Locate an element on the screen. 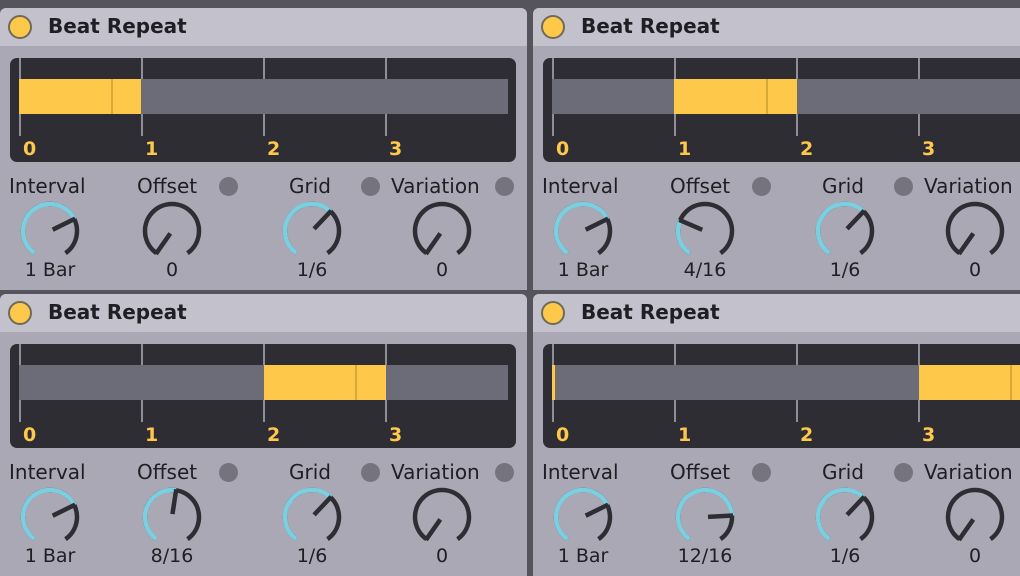 The height and width of the screenshot is (576, 1020). offset-value: 4/16 is located at coordinates (705, 270).